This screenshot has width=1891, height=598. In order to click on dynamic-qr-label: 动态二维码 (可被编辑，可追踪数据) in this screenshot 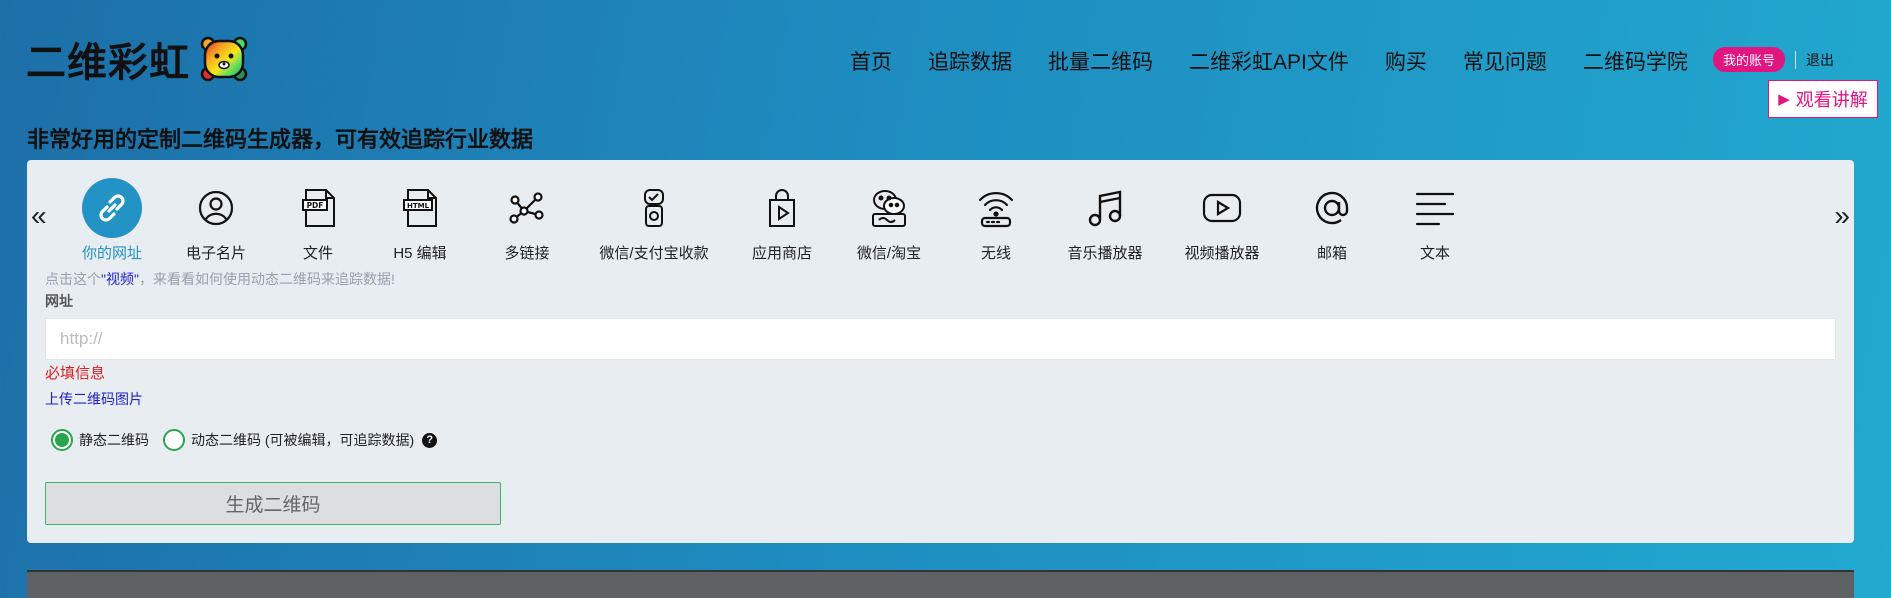, I will do `click(303, 440)`.